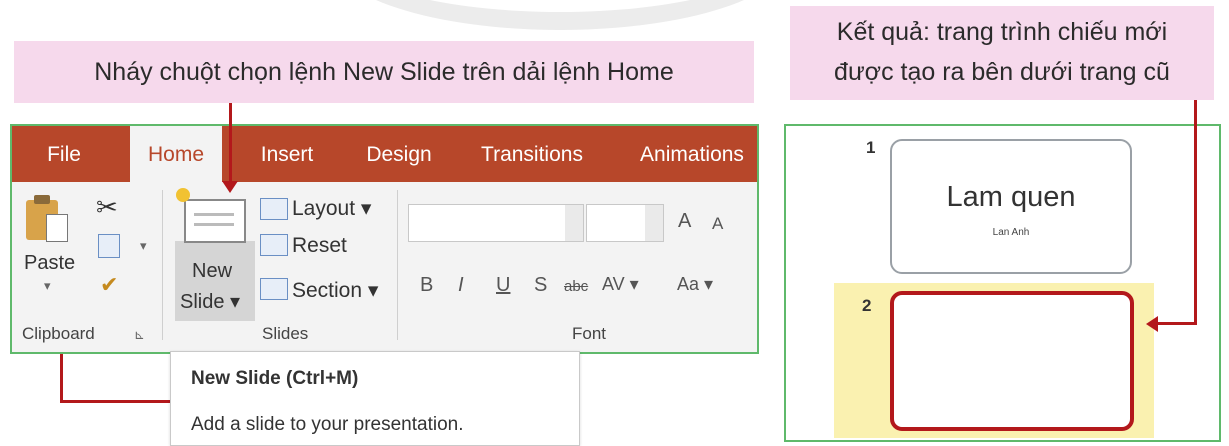  What do you see at coordinates (620, 284) in the screenshot?
I see `character-spacing-button: AV ▾` at bounding box center [620, 284].